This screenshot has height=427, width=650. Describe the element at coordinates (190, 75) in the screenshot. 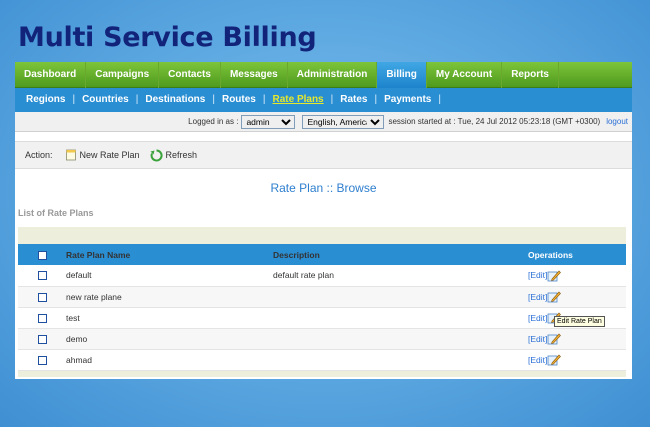

I see `tab-contacts: Contacts` at that location.